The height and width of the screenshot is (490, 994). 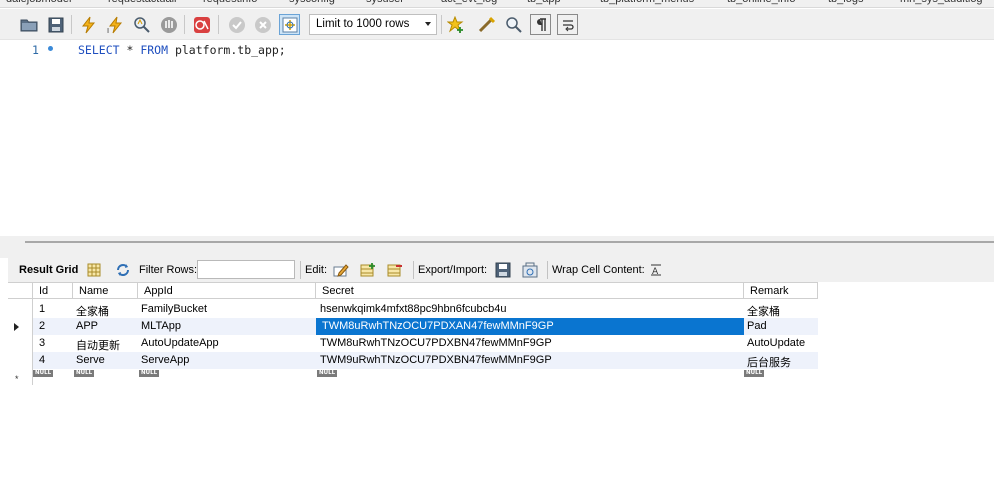 I want to click on cell-id: 2, so click(x=53, y=326).